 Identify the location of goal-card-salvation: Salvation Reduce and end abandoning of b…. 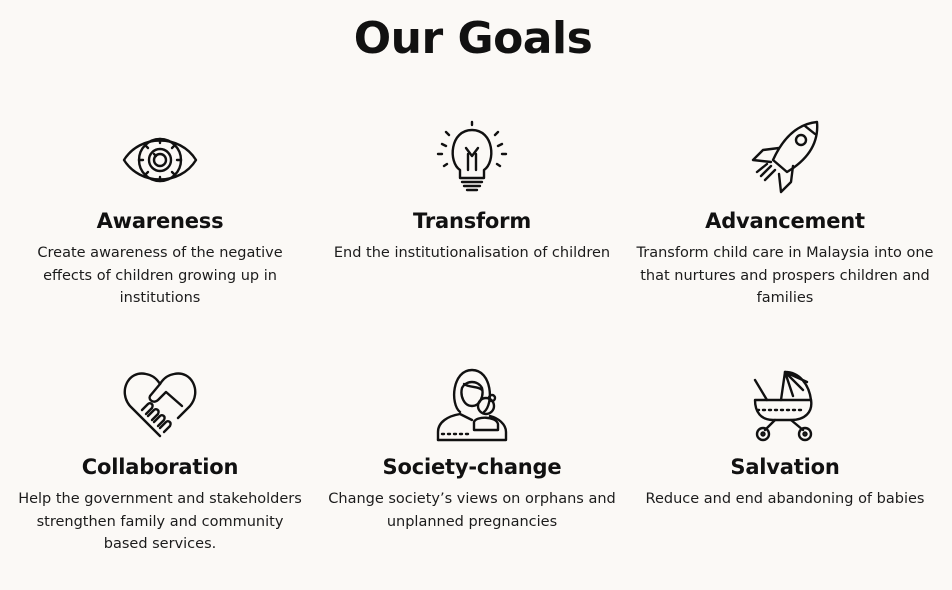
(785, 438).